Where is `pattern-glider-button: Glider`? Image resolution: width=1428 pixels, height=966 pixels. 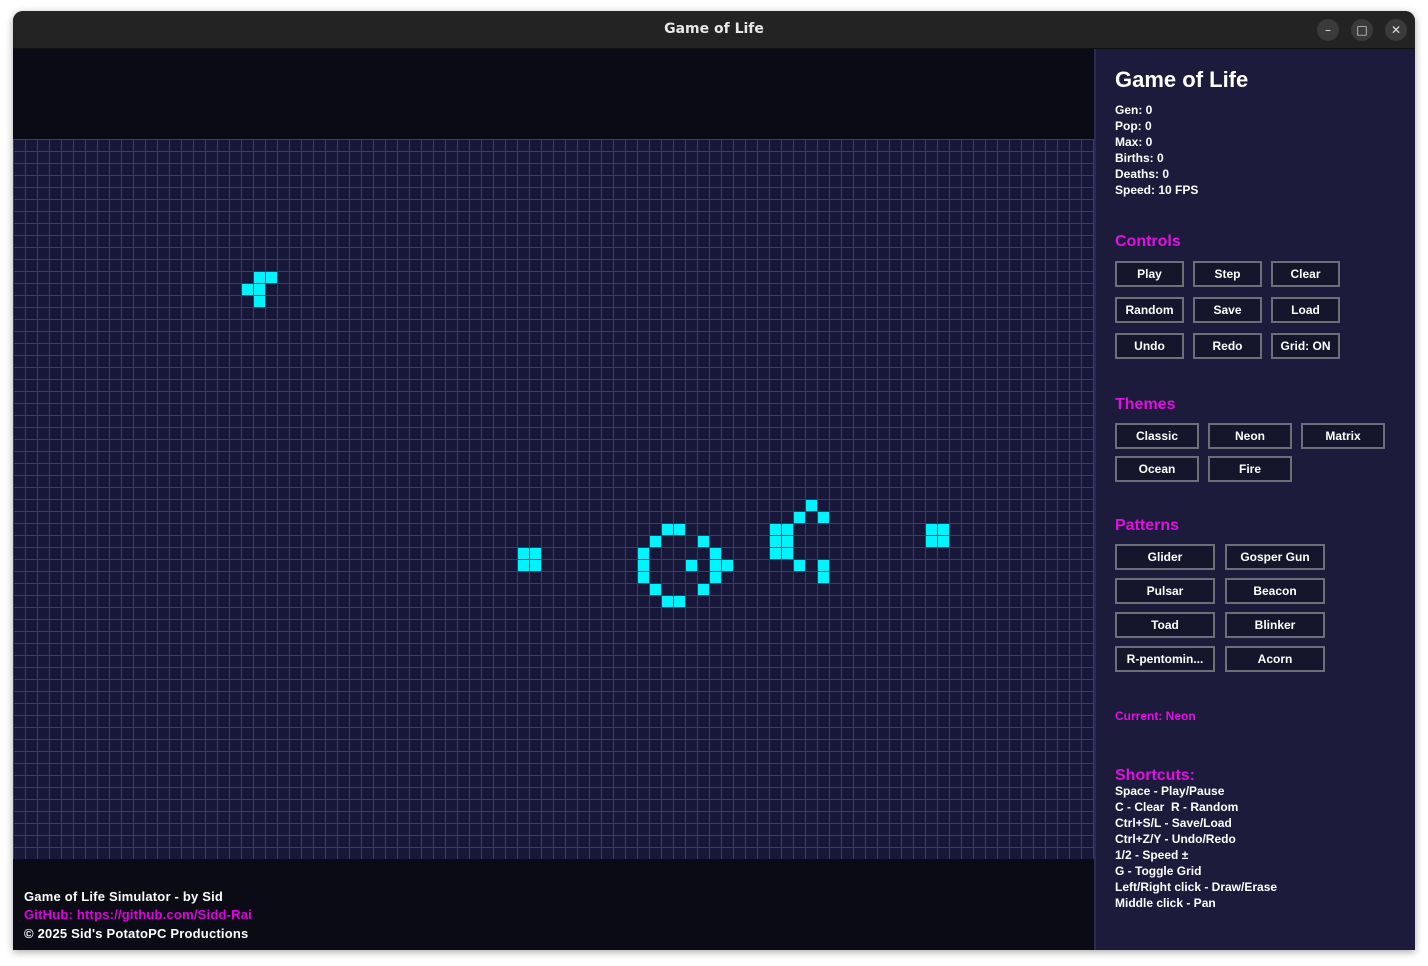
pattern-glider-button: Glider is located at coordinates (1165, 557).